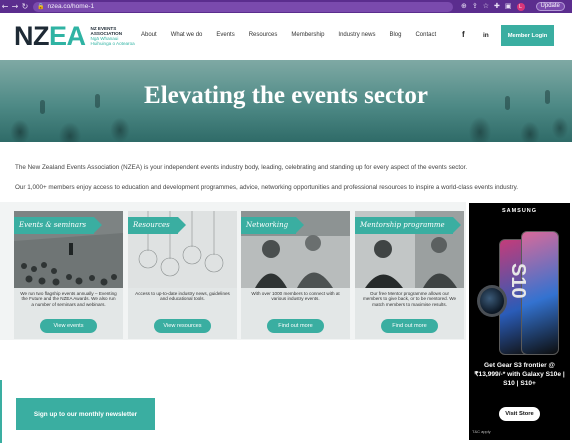 Image resolution: width=572 pixels, height=443 pixels. What do you see at coordinates (112, 43) in the screenshot?
I see `logo-line: Huihuinga o Aotearoa` at bounding box center [112, 43].